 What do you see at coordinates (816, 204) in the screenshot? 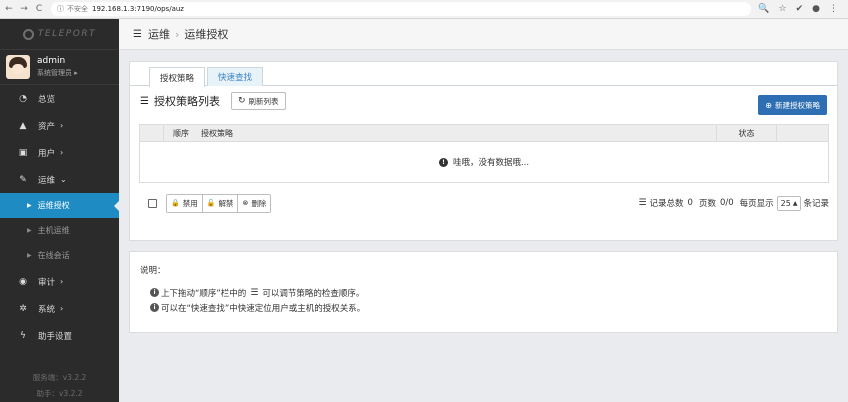
I see `unit-label: 条记录` at bounding box center [816, 204].